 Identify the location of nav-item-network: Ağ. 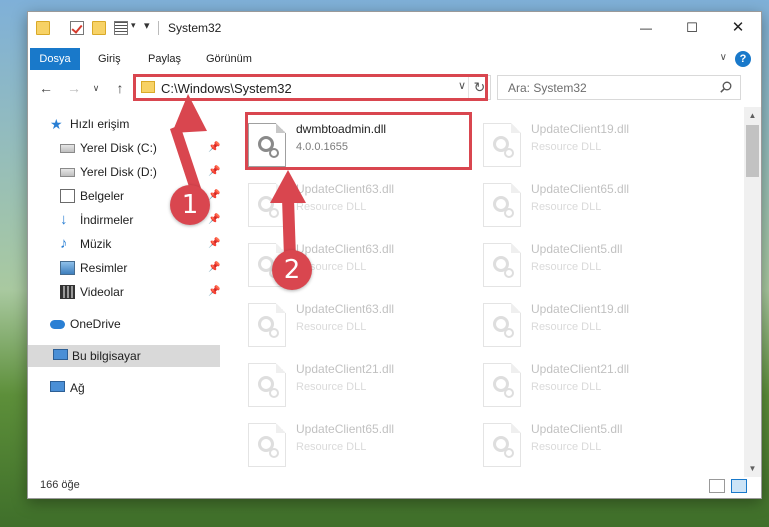
(135, 388).